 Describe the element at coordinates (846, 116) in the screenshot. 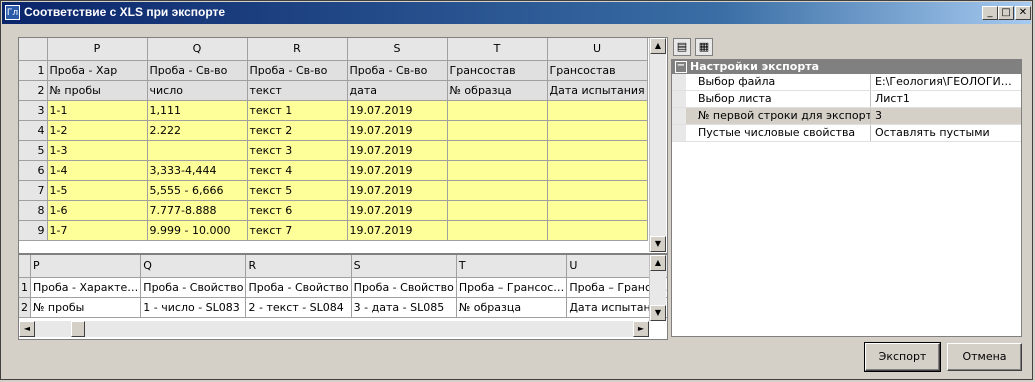

I see `property-row: № первой строки для экспорта 3` at that location.